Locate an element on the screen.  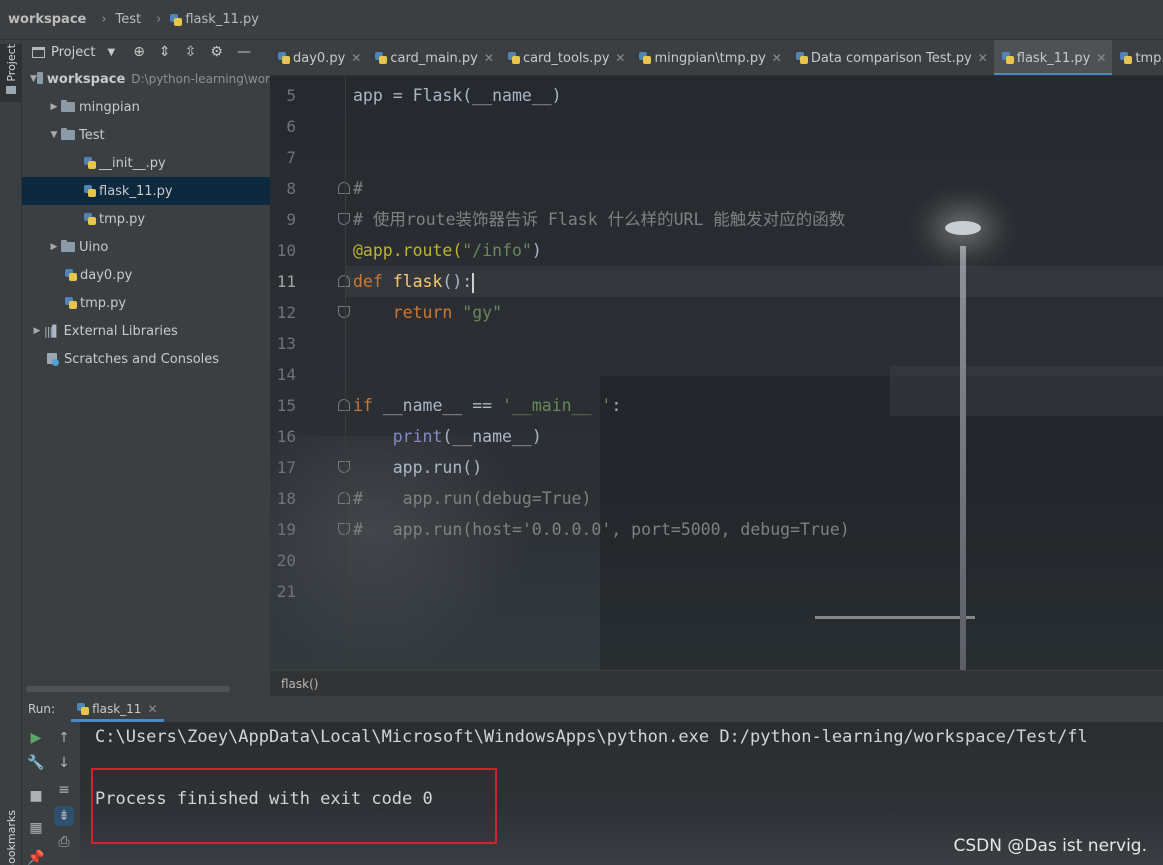
tree-item-mingpian: ▶ mingpian is located at coordinates (146, 107).